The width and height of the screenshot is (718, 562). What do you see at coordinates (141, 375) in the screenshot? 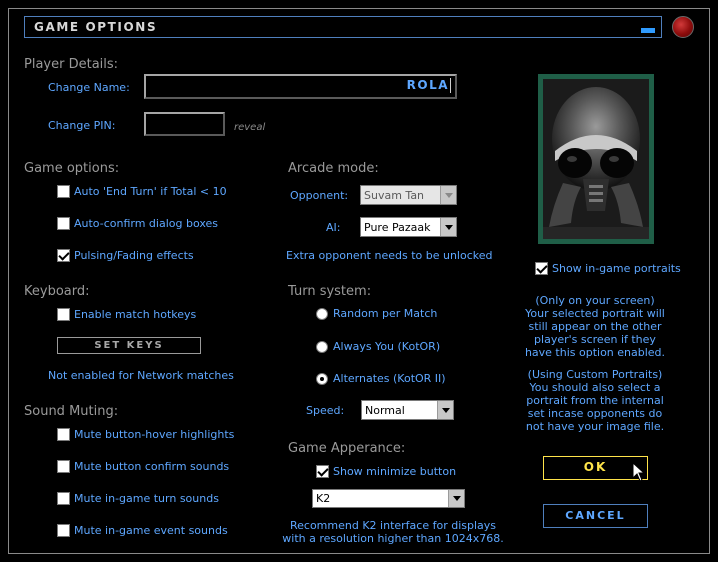
I see `network-note: Not enabled for Network matches` at bounding box center [141, 375].